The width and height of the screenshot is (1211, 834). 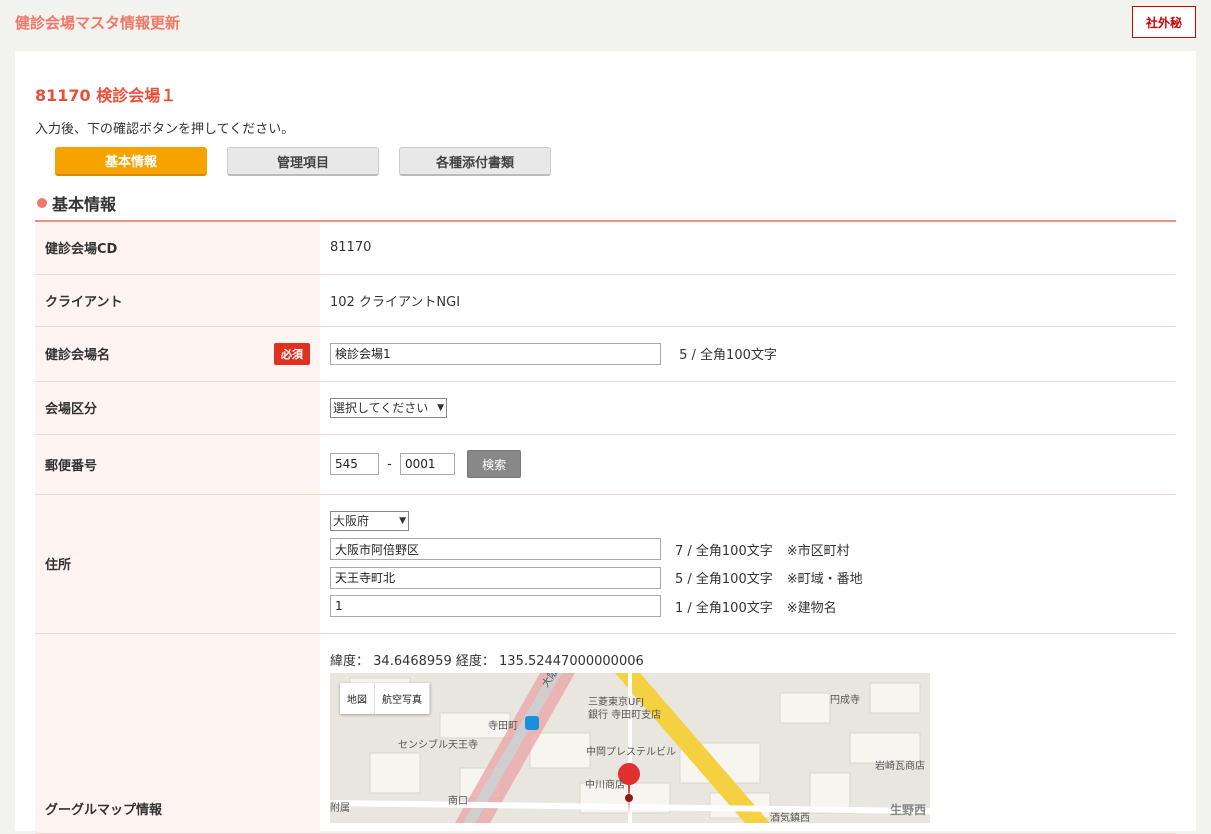 What do you see at coordinates (818, 551) in the screenshot?
I see `city-note: ※市区町村` at bounding box center [818, 551].